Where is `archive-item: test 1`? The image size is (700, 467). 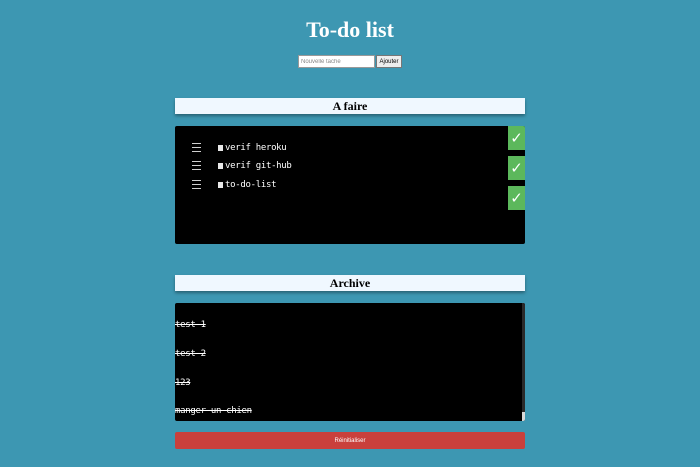 archive-item: test 1 is located at coordinates (190, 325).